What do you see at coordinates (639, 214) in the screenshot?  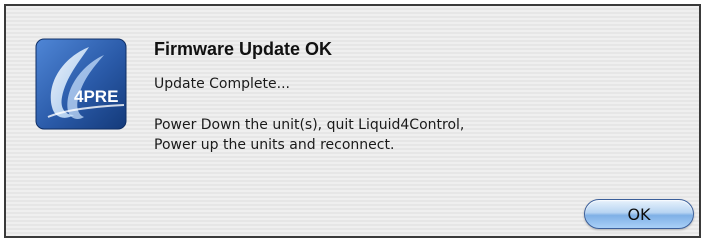 I see `ok-button: OK` at bounding box center [639, 214].